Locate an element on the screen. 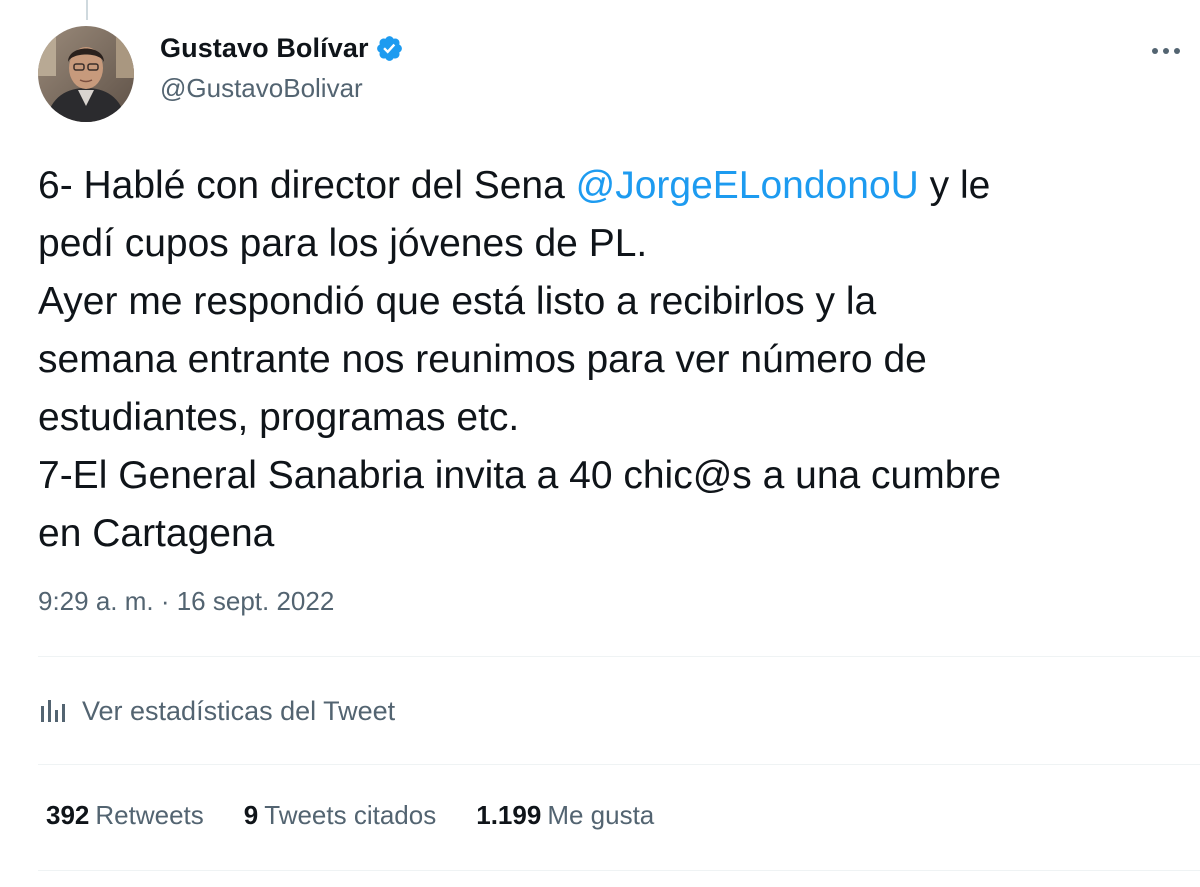 The width and height of the screenshot is (1200, 887). author-name-row: Gustavo Bolívar is located at coordinates (282, 48).